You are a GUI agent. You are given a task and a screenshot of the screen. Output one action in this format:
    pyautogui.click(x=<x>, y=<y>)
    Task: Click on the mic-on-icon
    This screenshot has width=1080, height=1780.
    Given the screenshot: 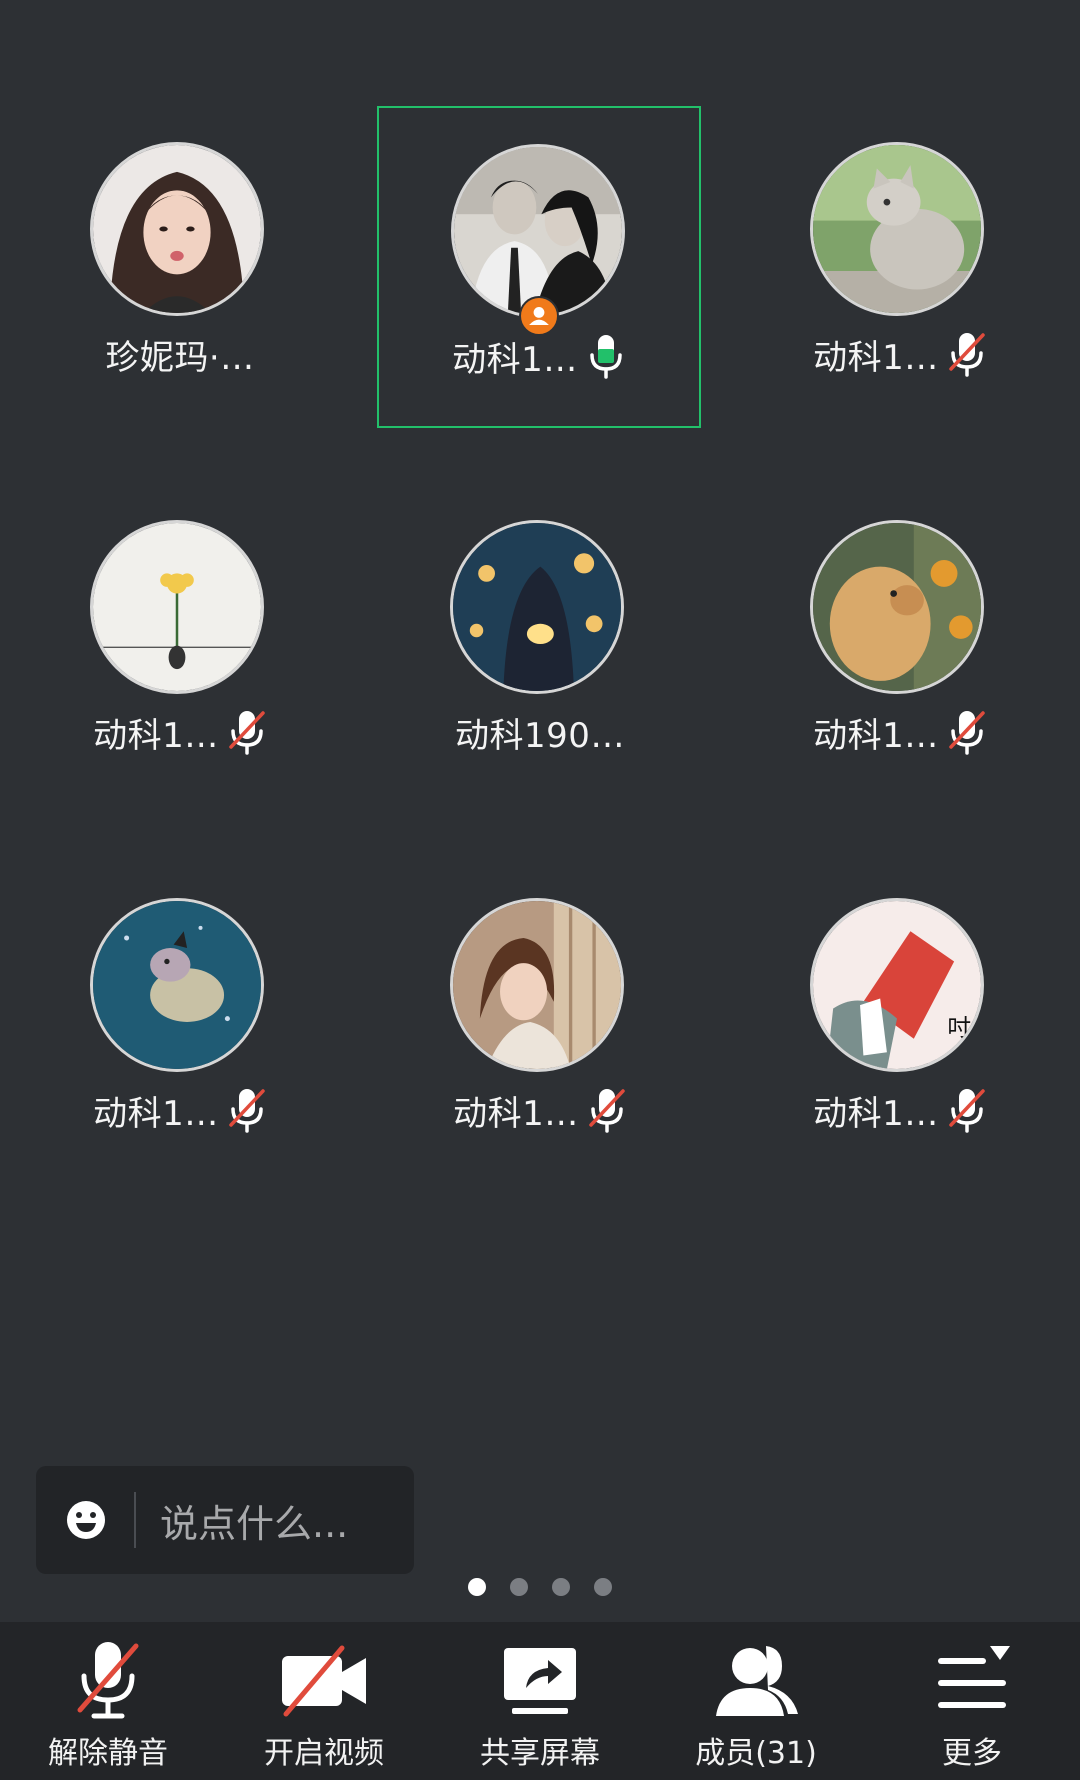 What is the action you would take?
    pyautogui.click(x=606, y=356)
    